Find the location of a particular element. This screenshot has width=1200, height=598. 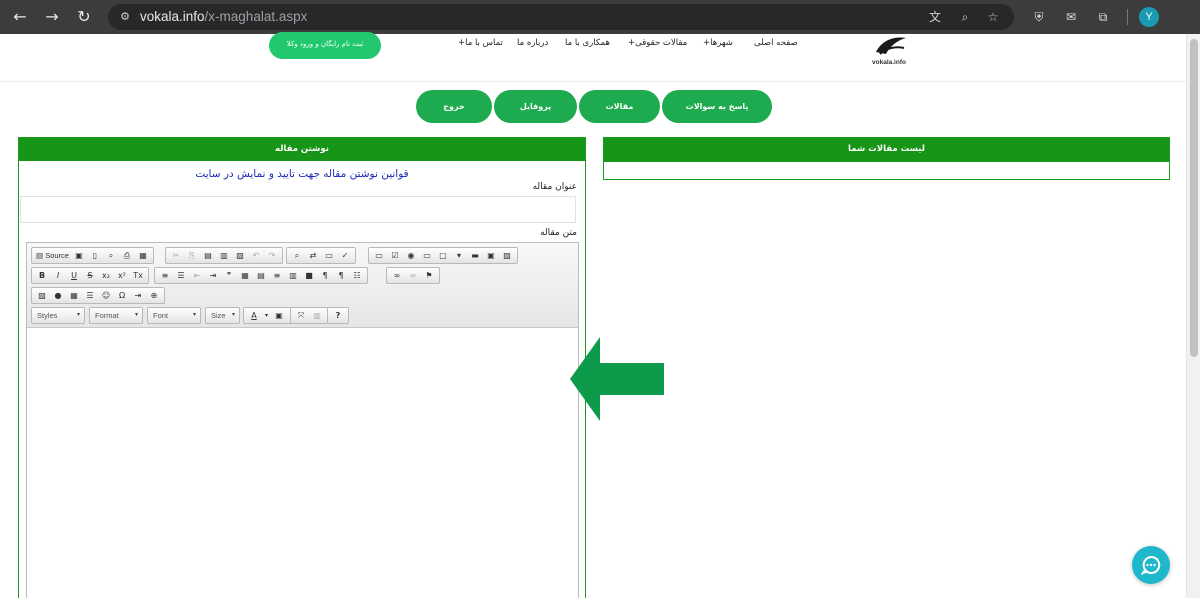

strike-icon: S is located at coordinates (90, 275).